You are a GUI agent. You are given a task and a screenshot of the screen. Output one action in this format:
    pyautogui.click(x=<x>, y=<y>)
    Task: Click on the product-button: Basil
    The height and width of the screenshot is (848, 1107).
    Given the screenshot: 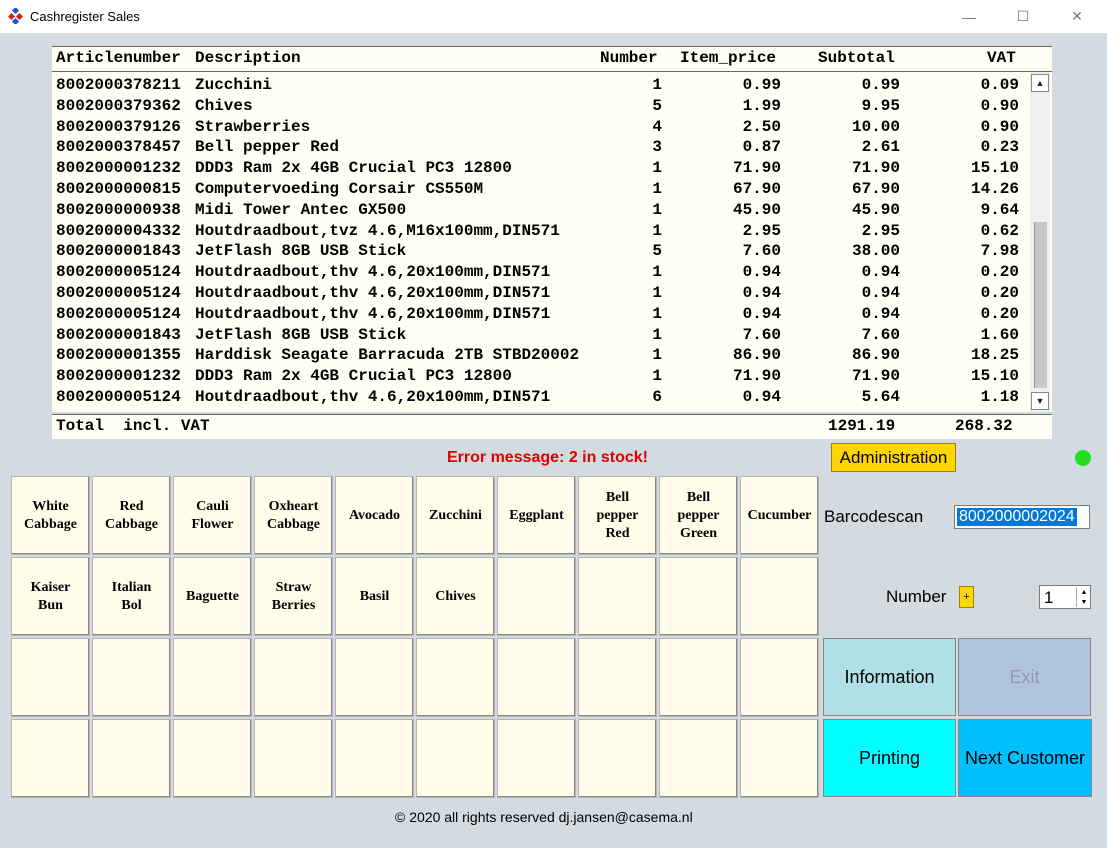 What is the action you would take?
    pyautogui.click(x=374, y=596)
    